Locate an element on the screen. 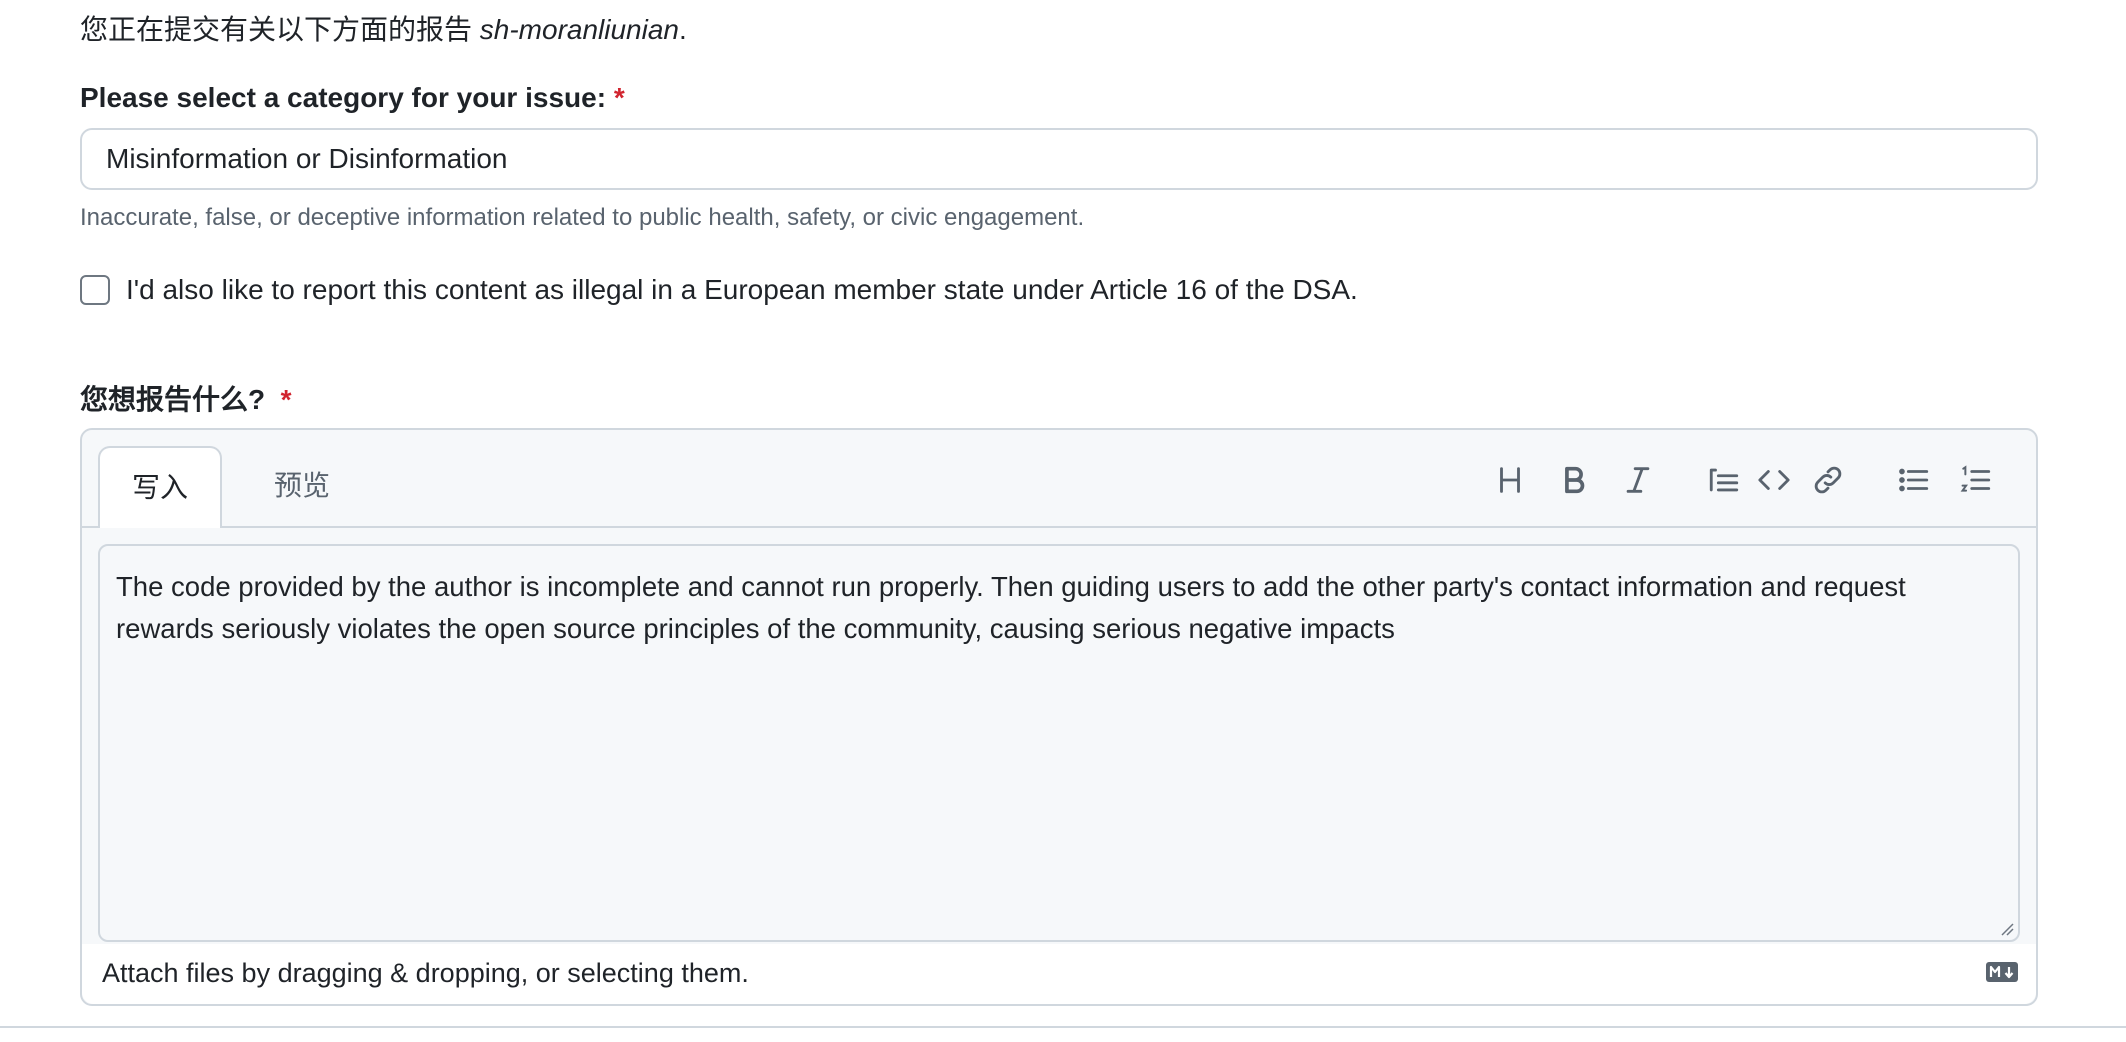 This screenshot has width=2126, height=1042. intro-suffix: . is located at coordinates (683, 29).